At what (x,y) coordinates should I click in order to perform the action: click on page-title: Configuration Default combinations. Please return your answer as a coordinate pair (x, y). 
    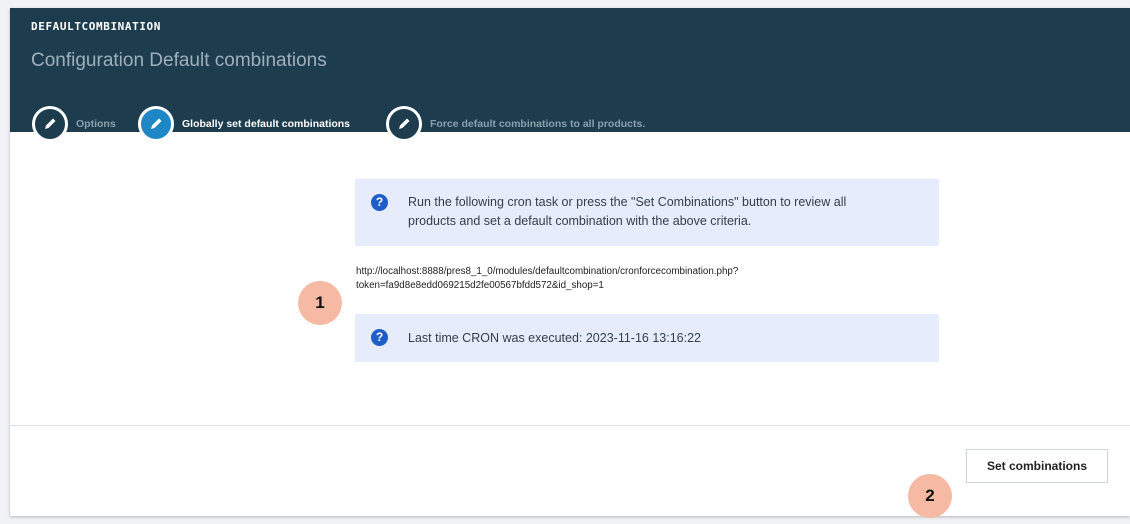
    Looking at the image, I should click on (179, 60).